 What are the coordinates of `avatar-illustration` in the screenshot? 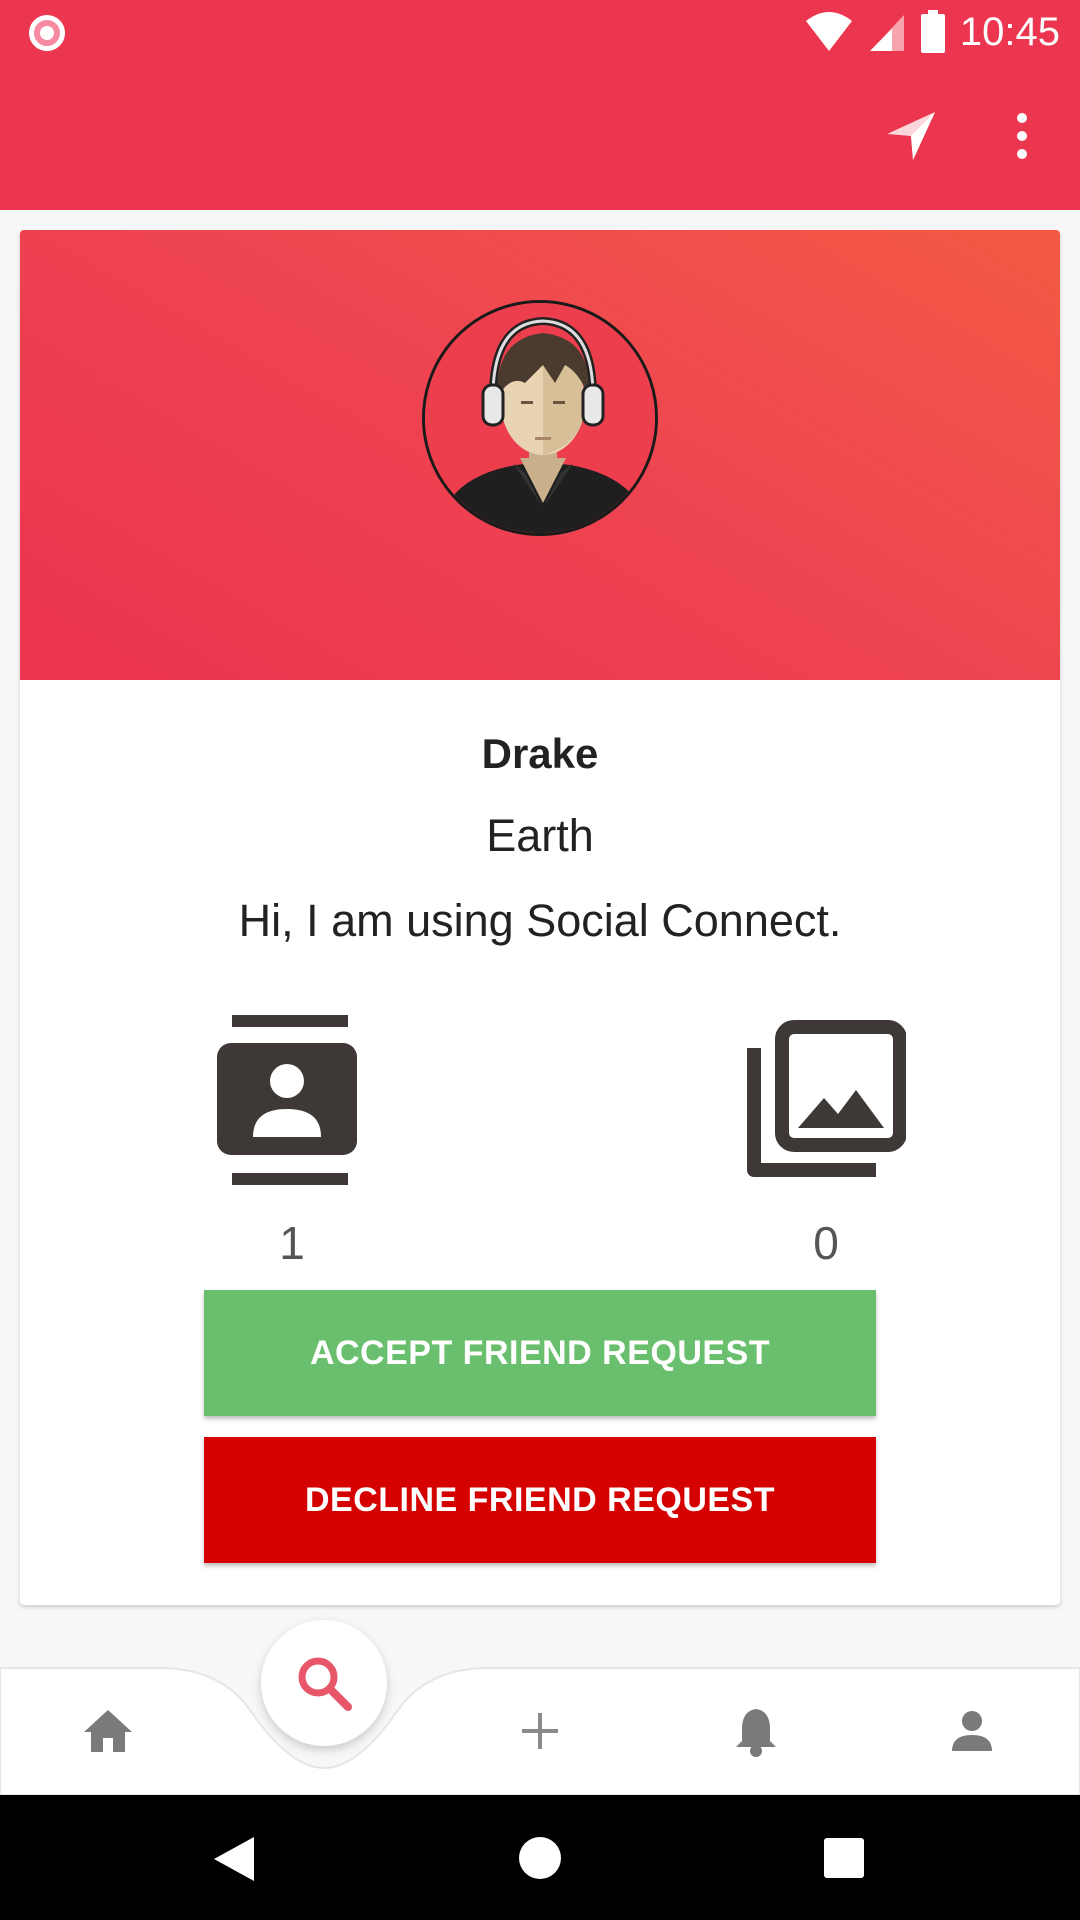 It's located at (540, 418).